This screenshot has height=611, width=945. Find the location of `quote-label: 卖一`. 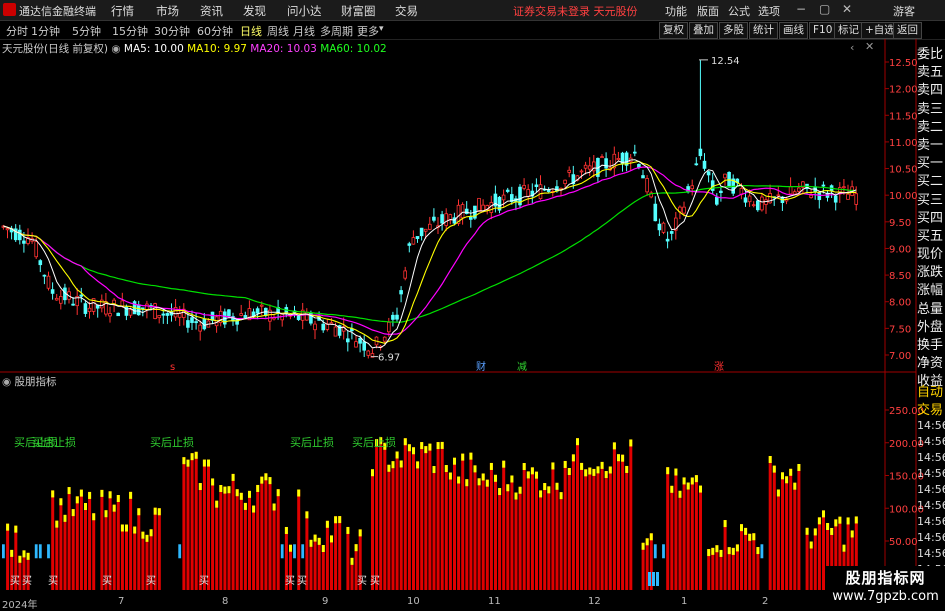

quote-label: 卖一 is located at coordinates (931, 146).